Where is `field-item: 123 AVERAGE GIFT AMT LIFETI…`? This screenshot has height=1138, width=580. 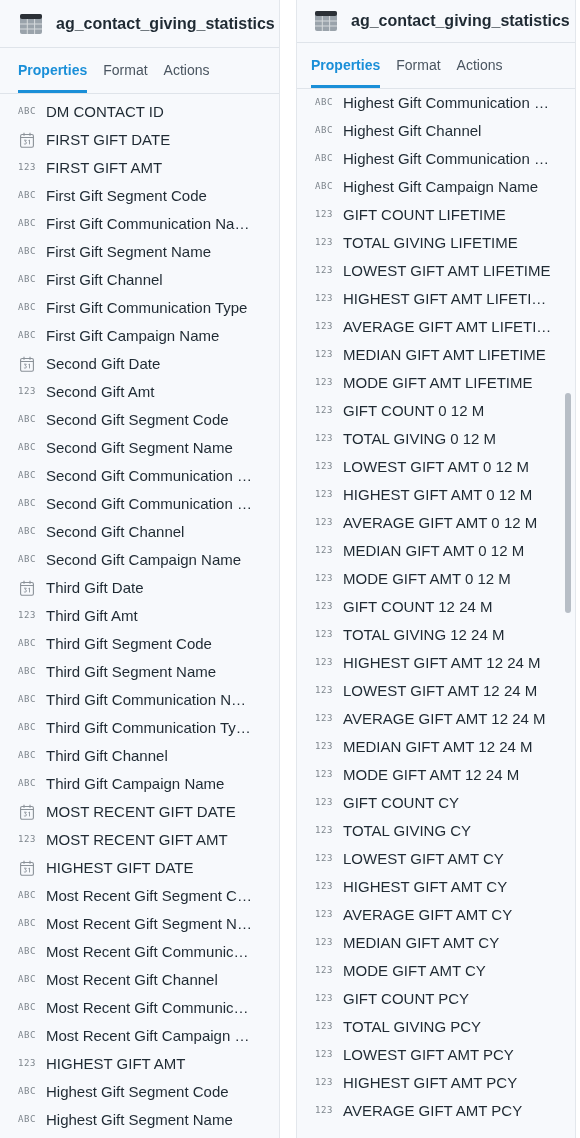 field-item: 123 AVERAGE GIFT AMT LIFETI… is located at coordinates (436, 327).